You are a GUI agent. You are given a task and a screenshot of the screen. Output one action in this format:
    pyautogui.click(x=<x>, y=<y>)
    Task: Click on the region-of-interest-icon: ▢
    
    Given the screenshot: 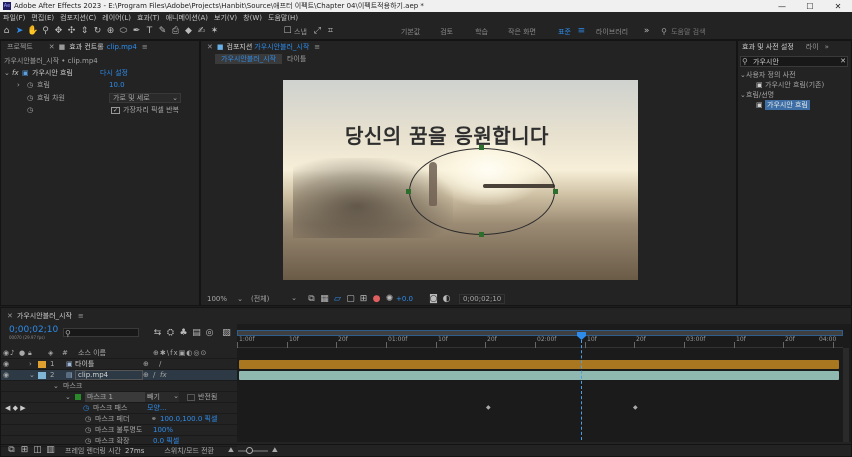 What is the action you would take?
    pyautogui.click(x=350, y=299)
    